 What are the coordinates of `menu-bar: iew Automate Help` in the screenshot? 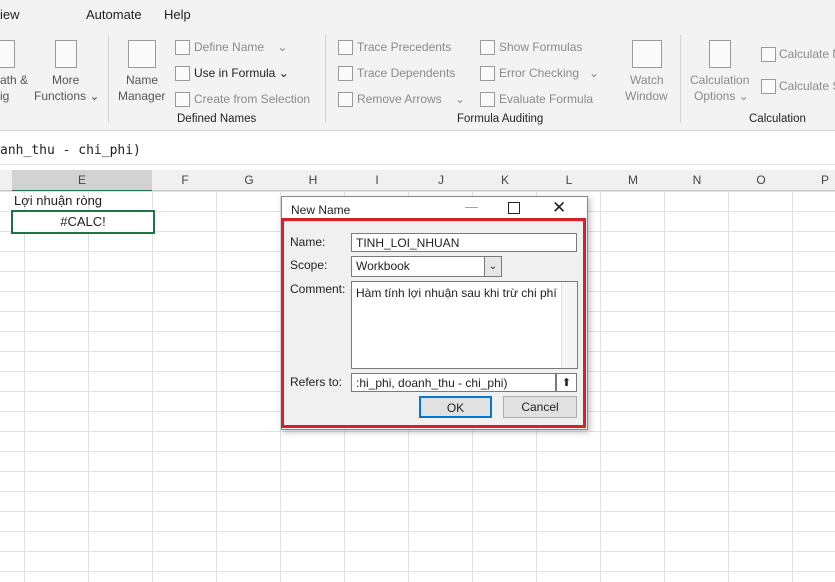 It's located at (417, 15).